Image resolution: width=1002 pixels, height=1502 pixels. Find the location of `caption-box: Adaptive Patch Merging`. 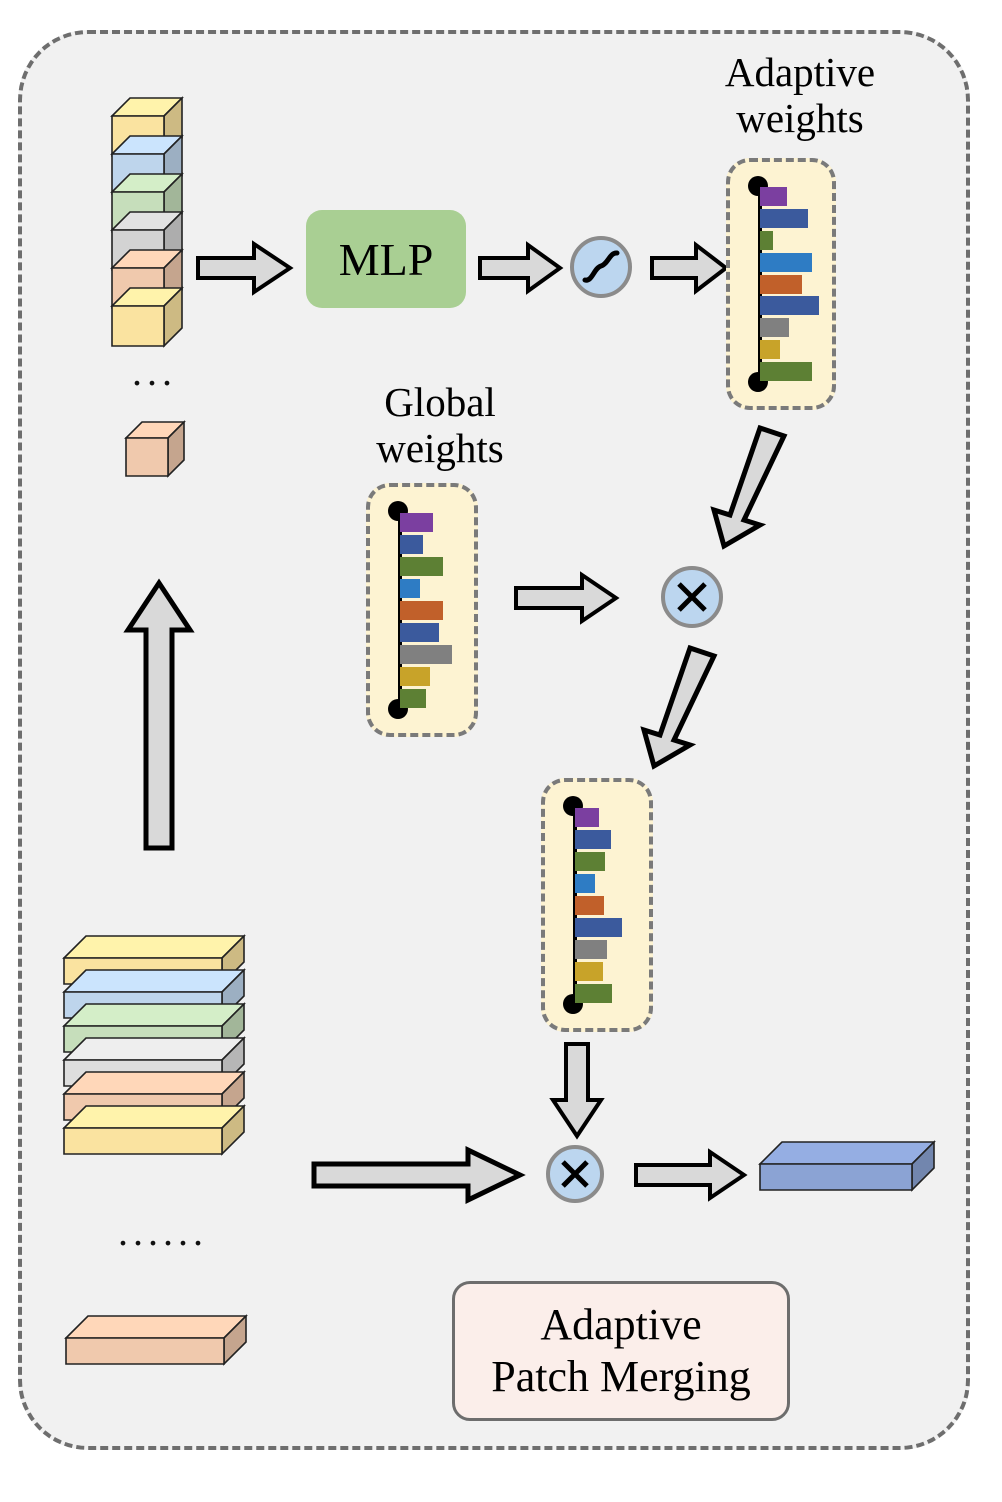

caption-box: Adaptive Patch Merging is located at coordinates (621, 1351).